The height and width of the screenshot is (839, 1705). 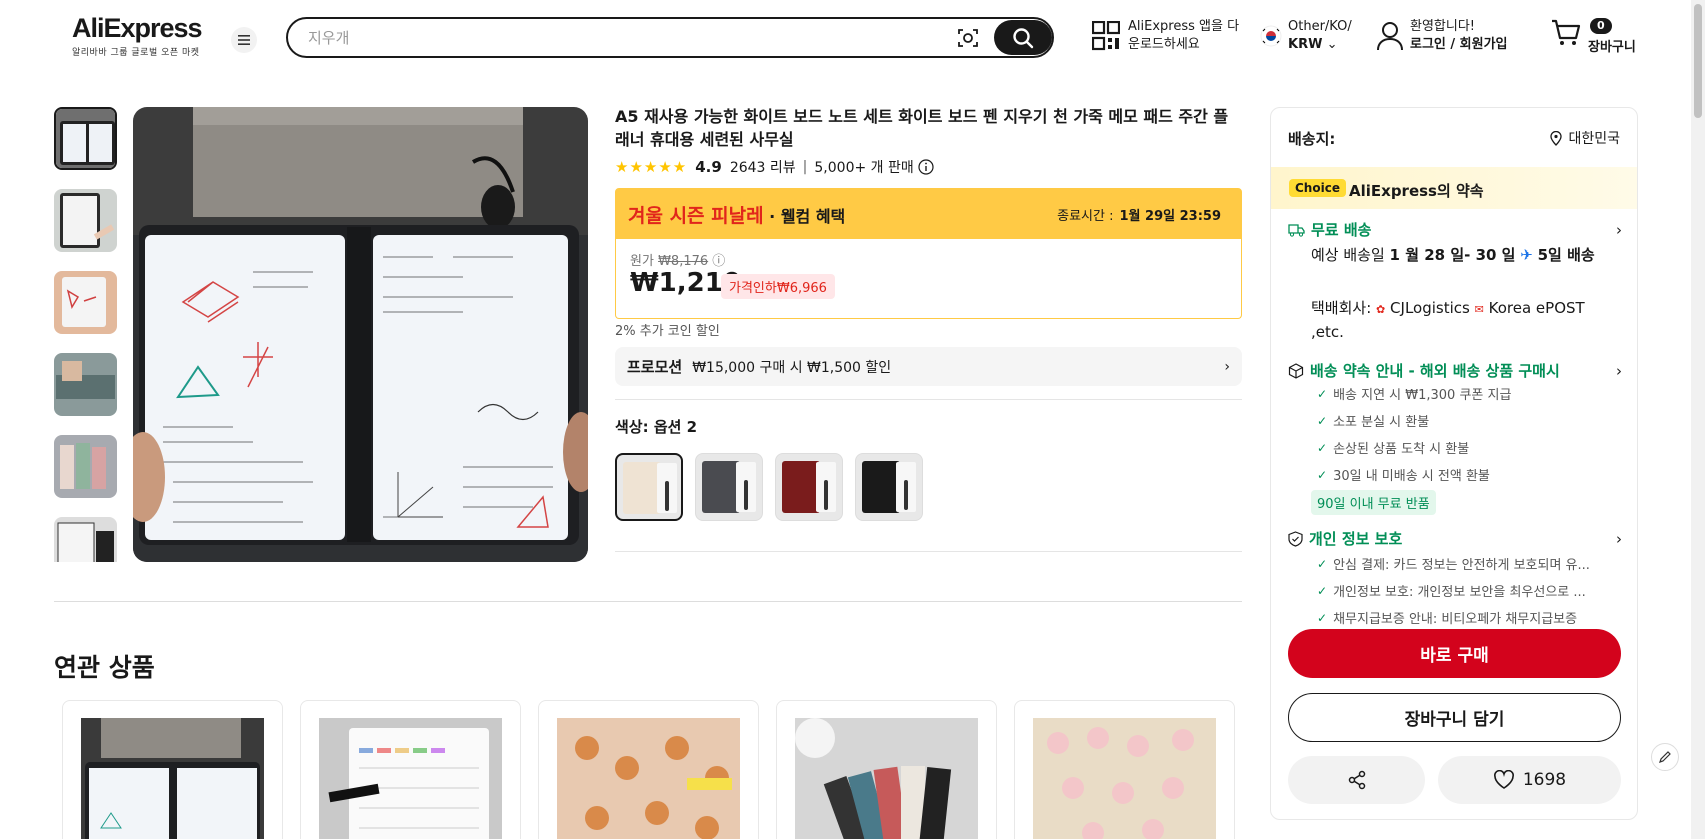 What do you see at coordinates (1295, 538) in the screenshot?
I see `shield-icon` at bounding box center [1295, 538].